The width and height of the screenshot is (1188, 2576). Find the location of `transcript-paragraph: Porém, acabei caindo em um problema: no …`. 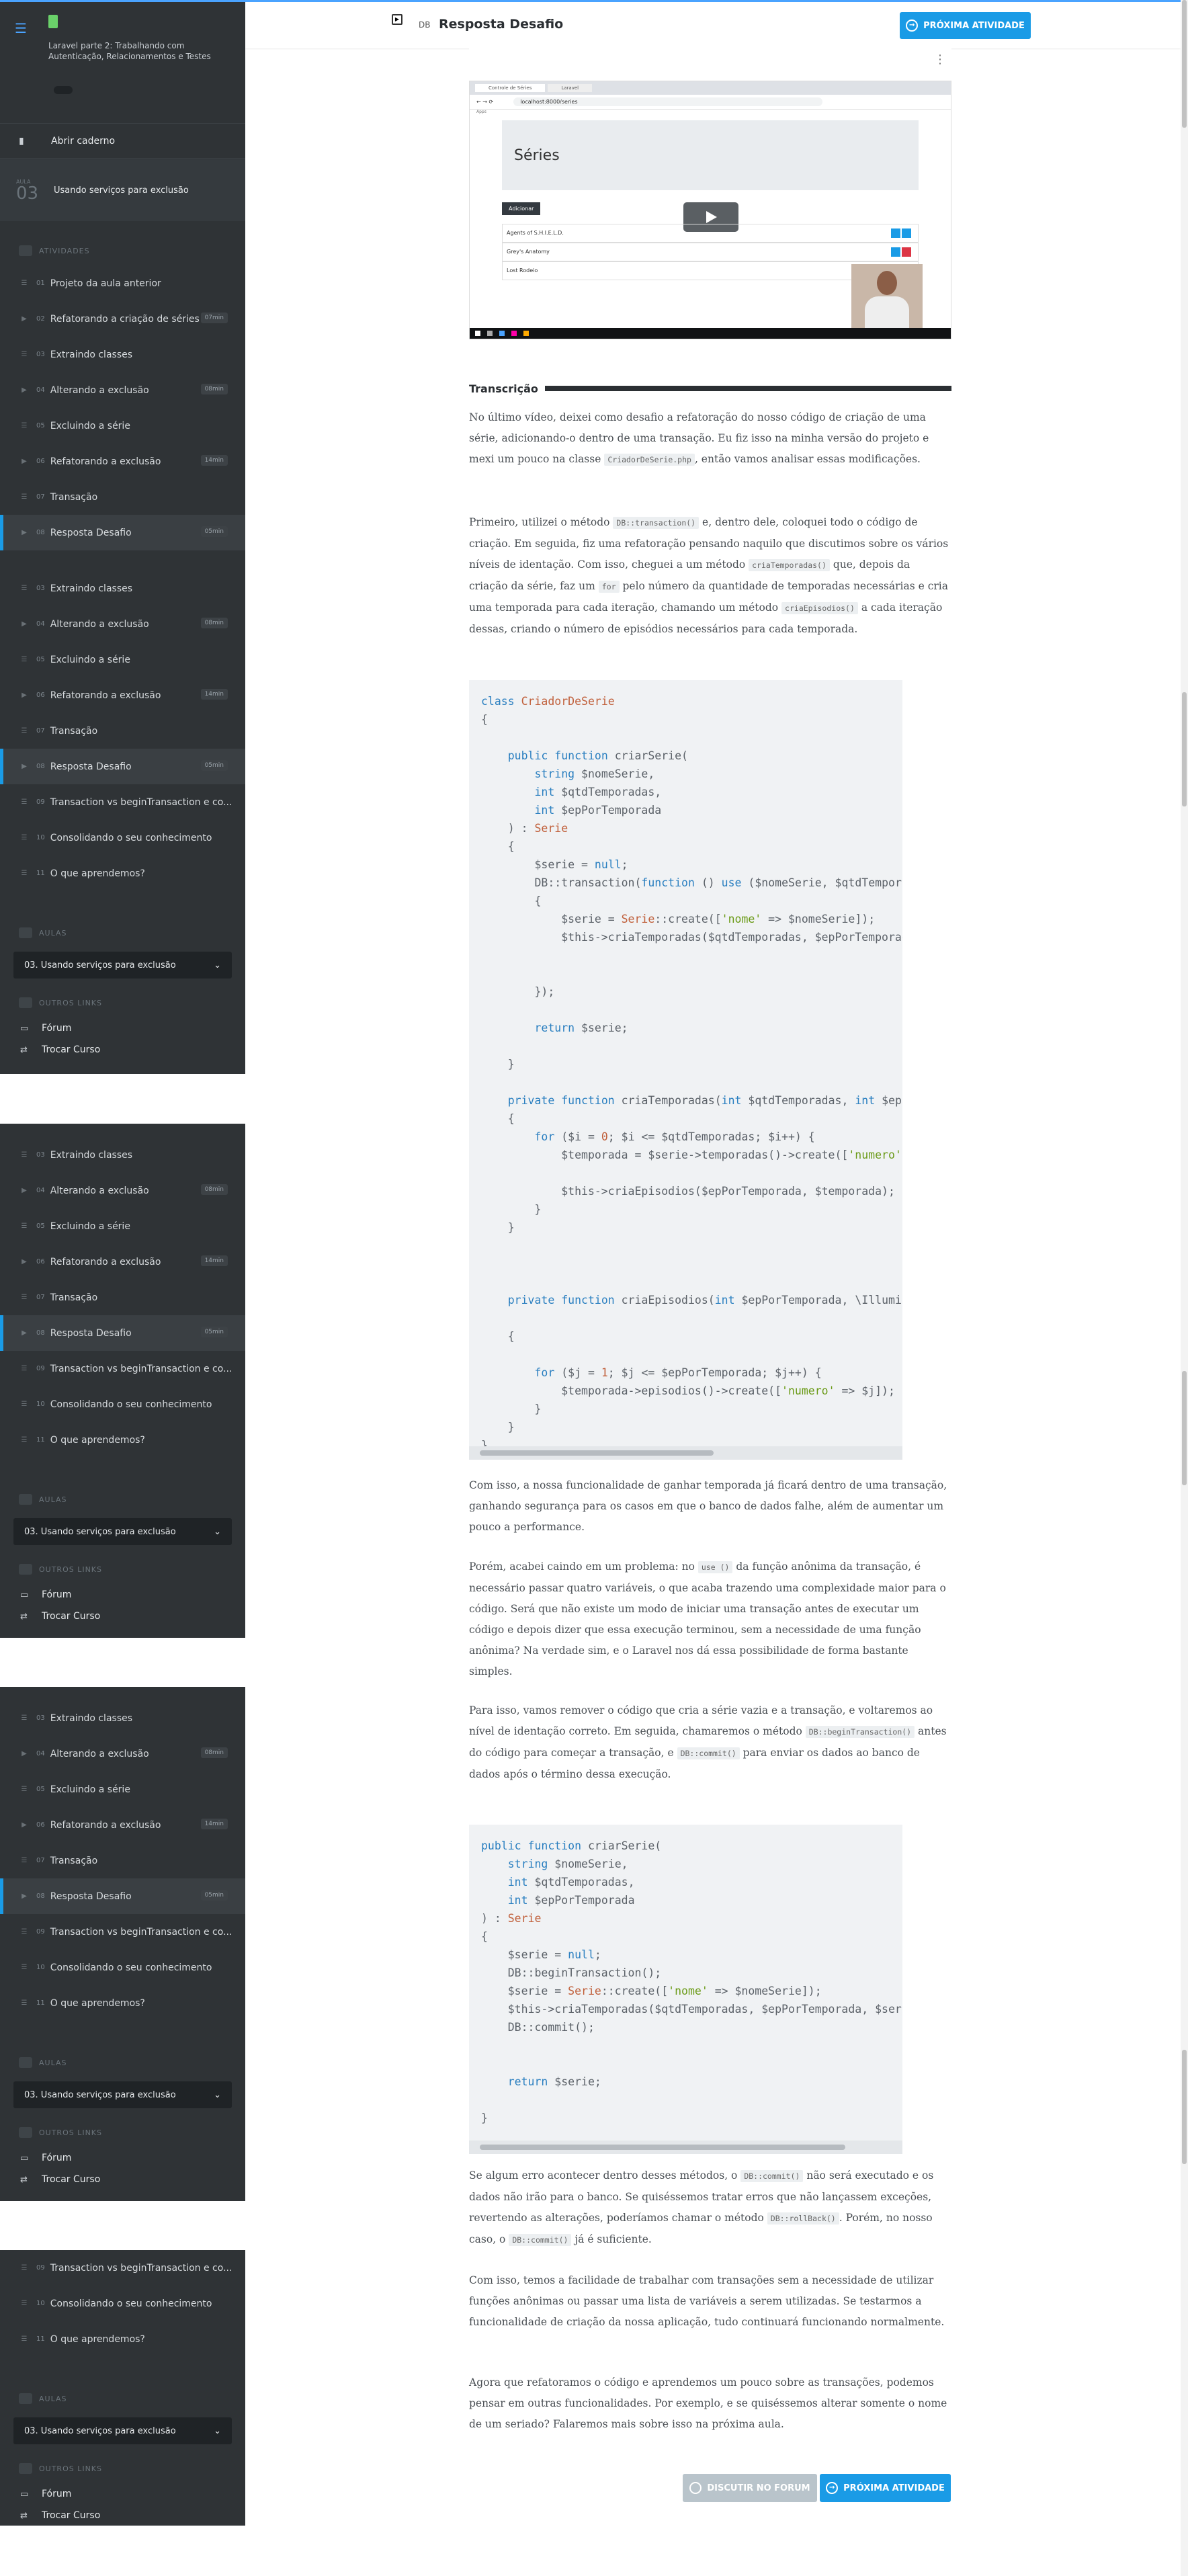

transcript-paragraph: Porém, acabei caindo em um problema: no … is located at coordinates (708, 1619).